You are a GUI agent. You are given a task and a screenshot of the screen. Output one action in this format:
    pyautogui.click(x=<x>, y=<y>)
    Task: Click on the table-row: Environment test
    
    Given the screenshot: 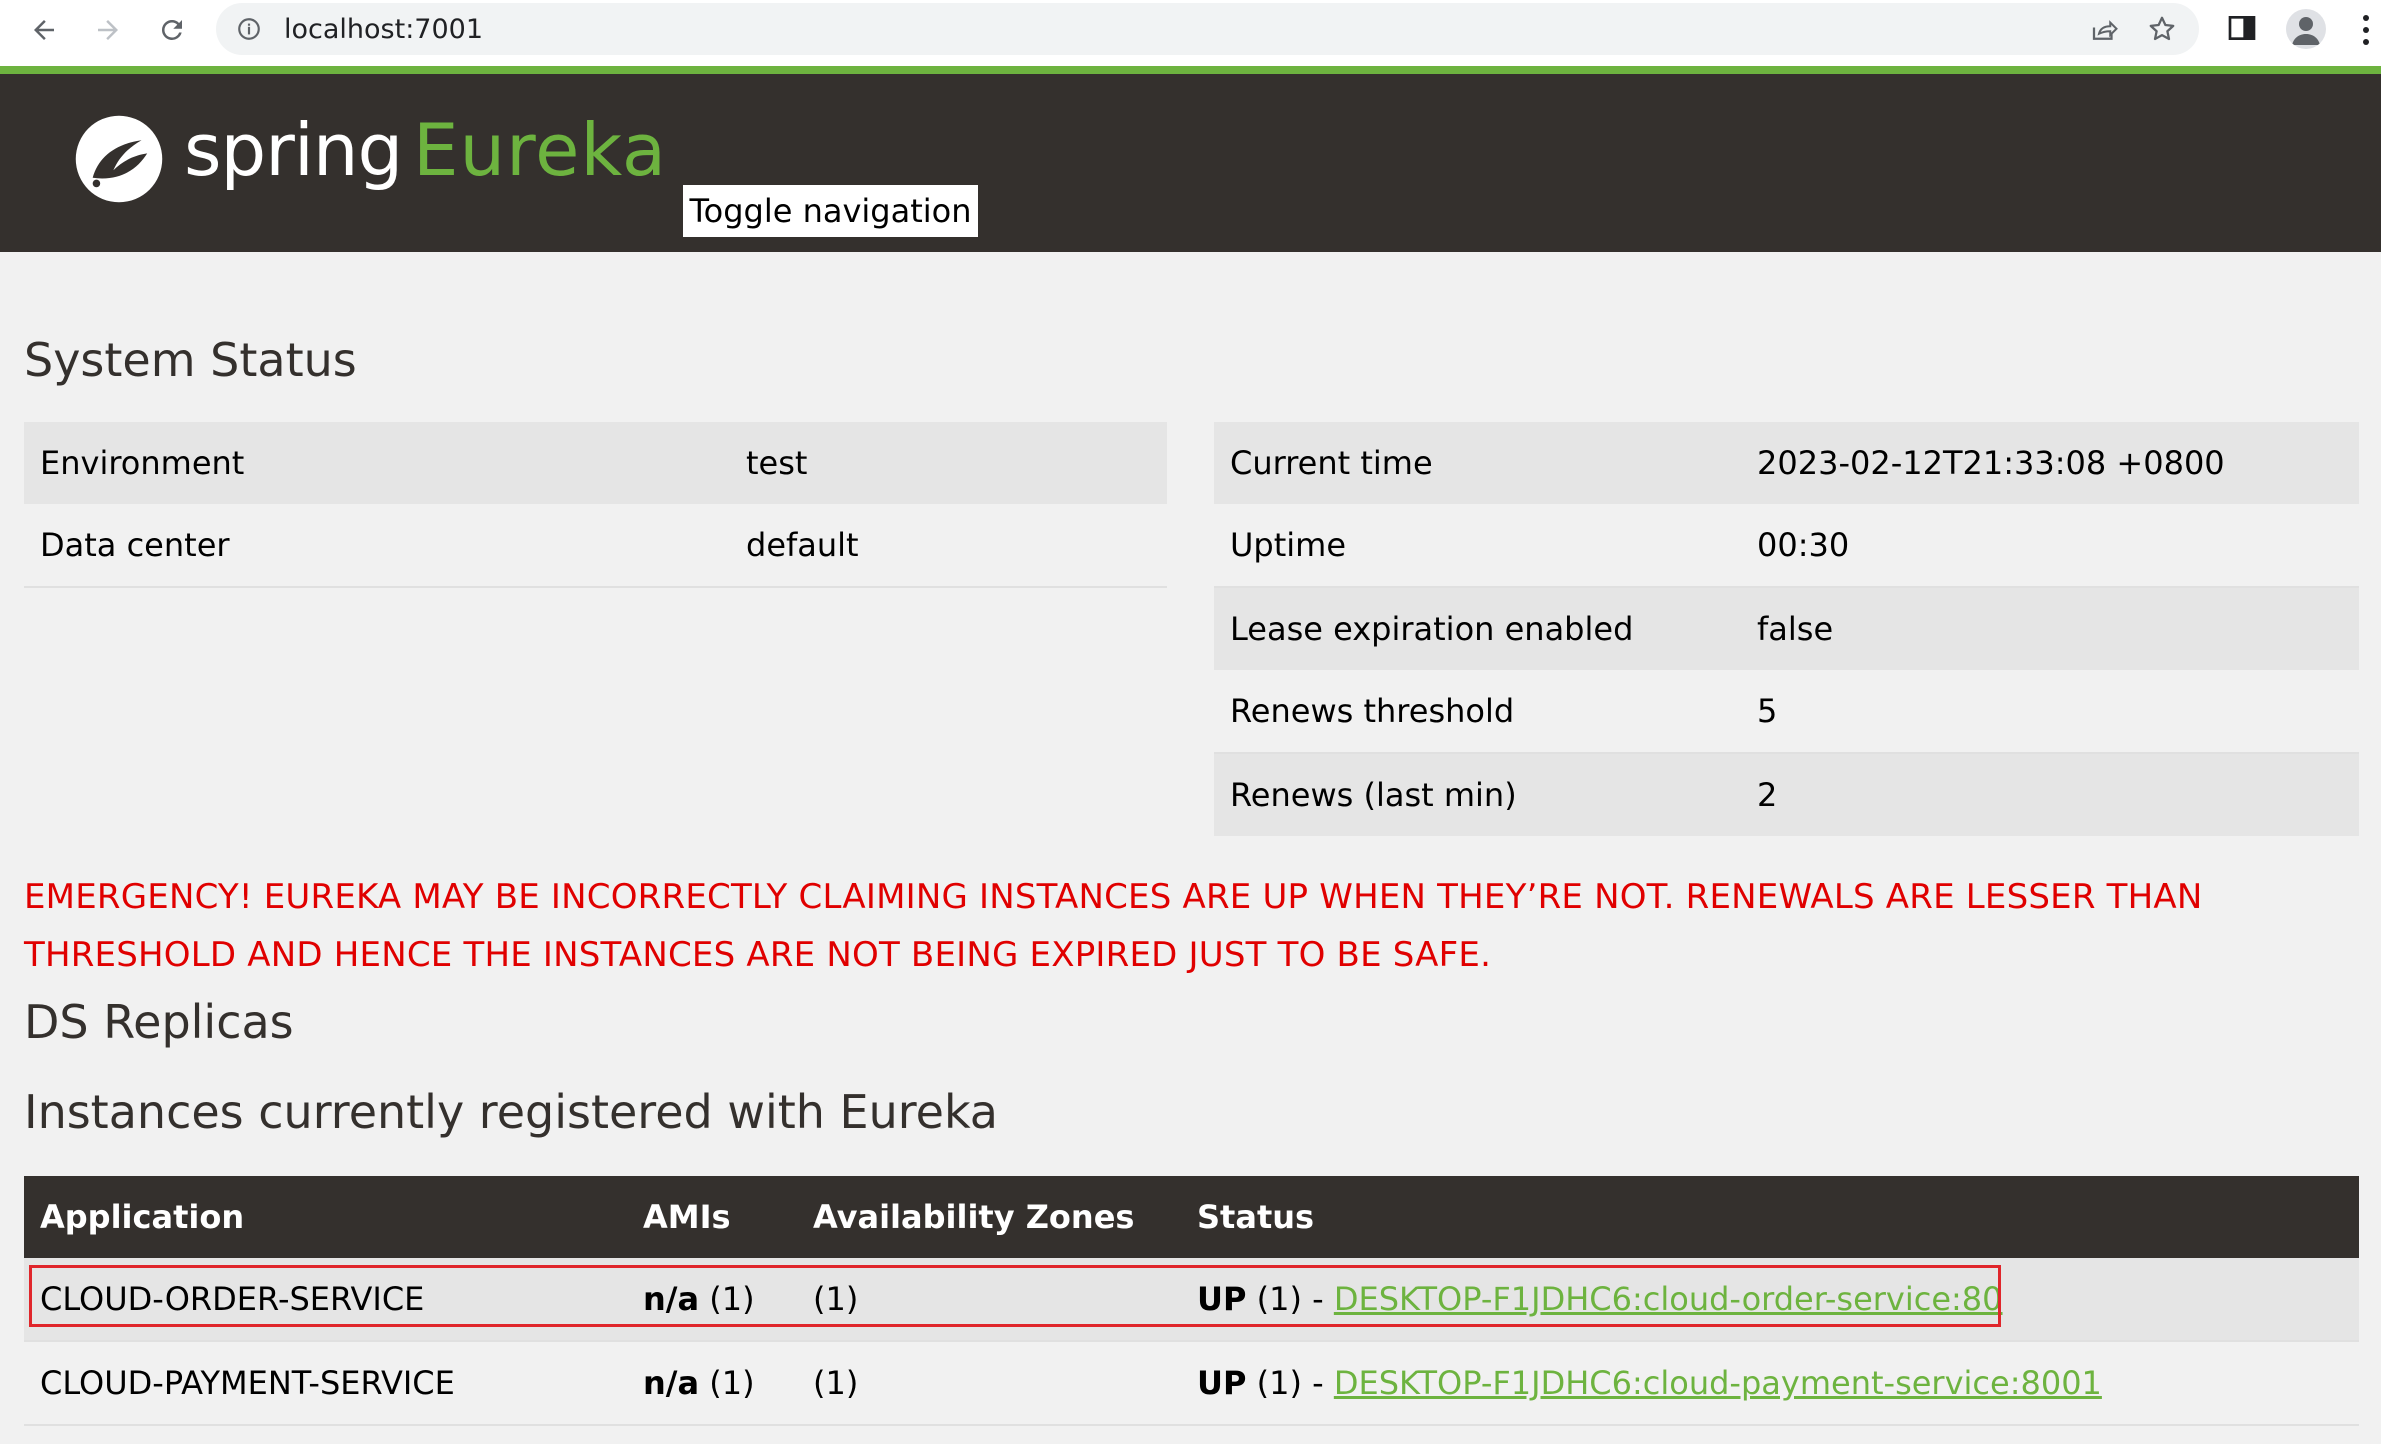 What is the action you would take?
    pyautogui.click(x=595, y=463)
    